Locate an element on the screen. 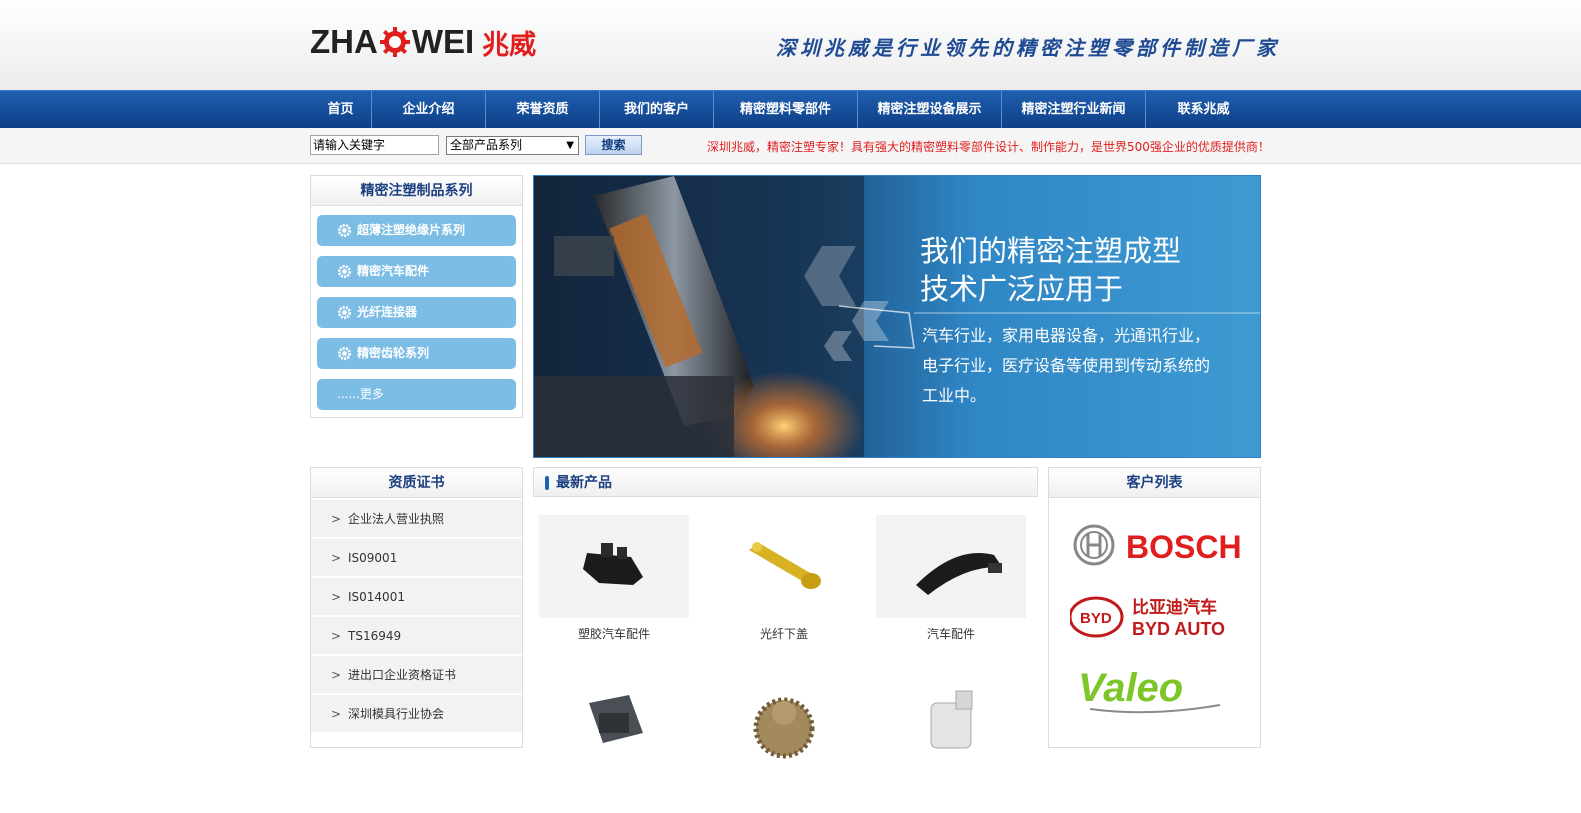 The image size is (1581, 813). banner-heading-line1: 我们的精密注塑成型 is located at coordinates (1051, 251).